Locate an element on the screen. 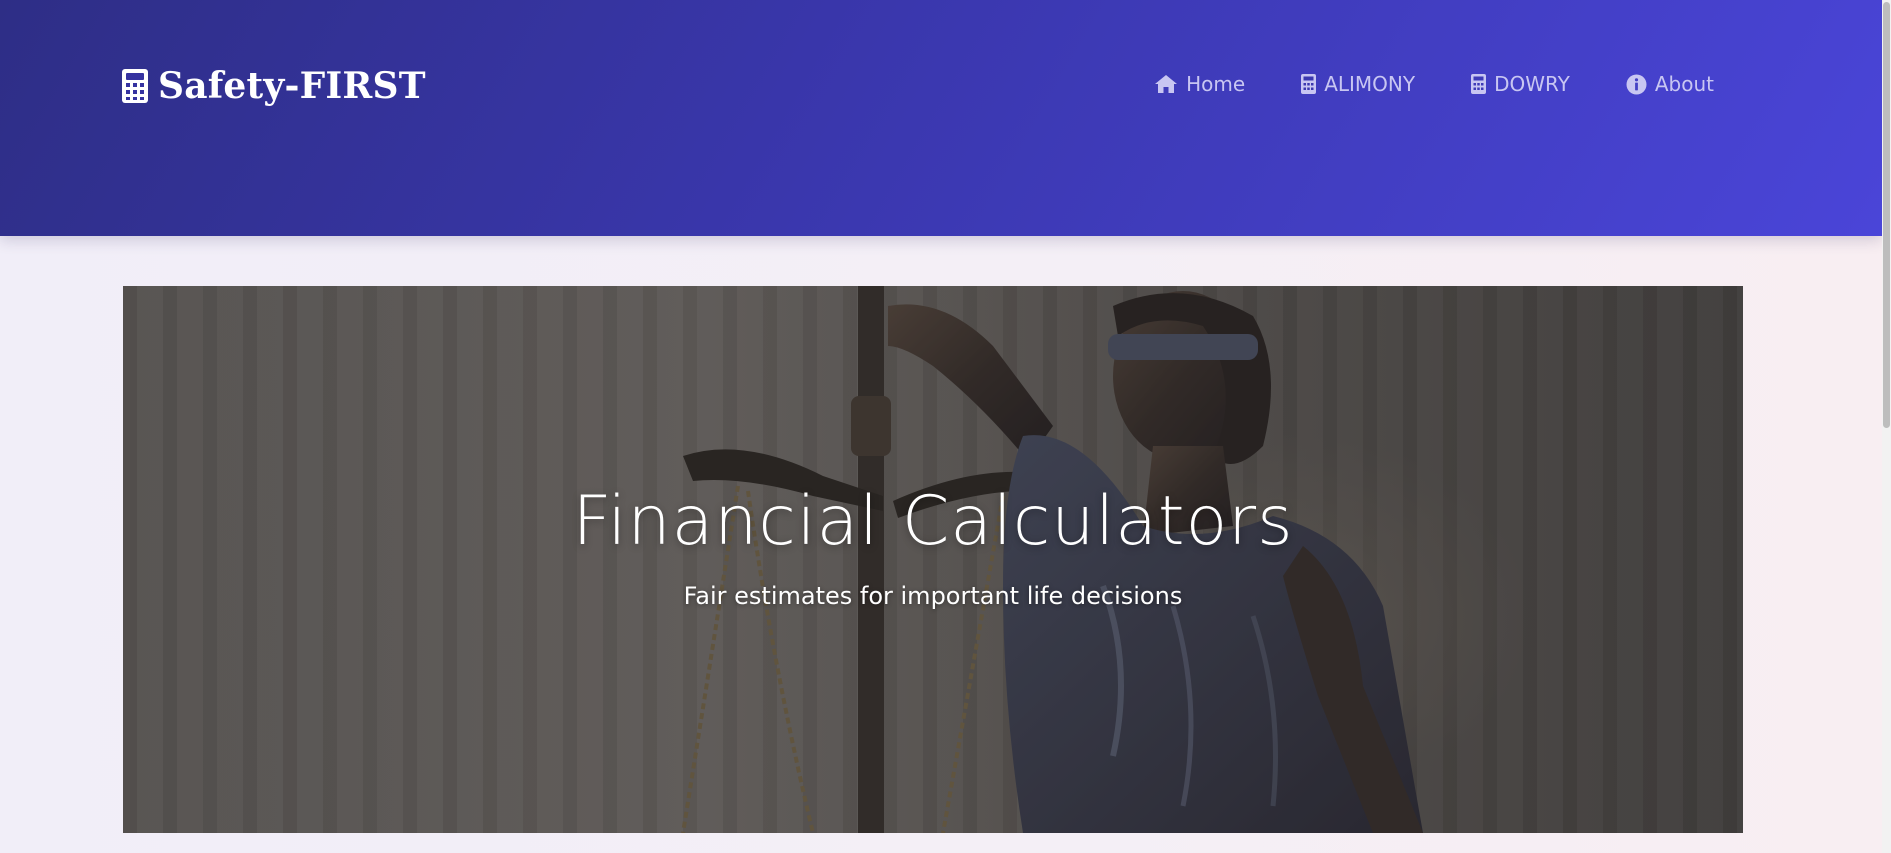  brand-logo-link: Safety-FIRST is located at coordinates (274, 86).